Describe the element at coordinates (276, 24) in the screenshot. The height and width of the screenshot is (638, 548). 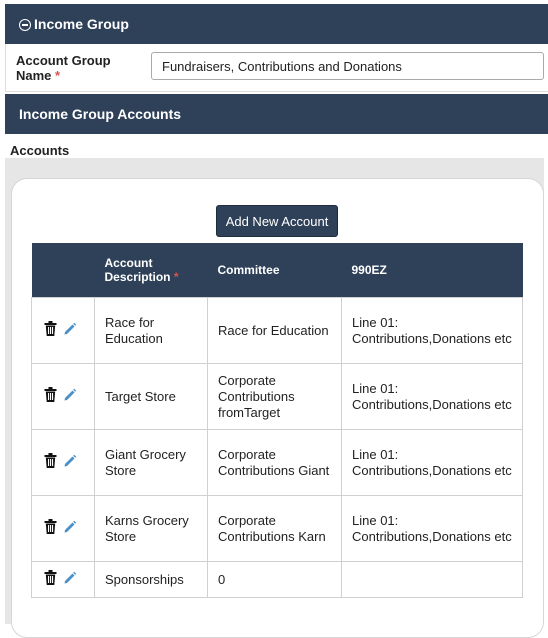
I see `income-group-header: Income Group` at that location.